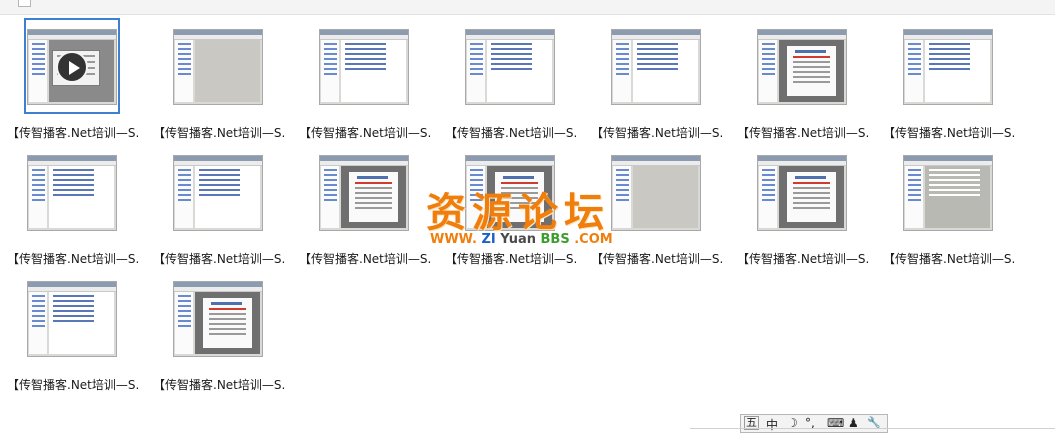 Image resolution: width=1055 pixels, height=434 pixels. Describe the element at coordinates (24, 3) in the screenshot. I see `select-all-checkbox` at that location.